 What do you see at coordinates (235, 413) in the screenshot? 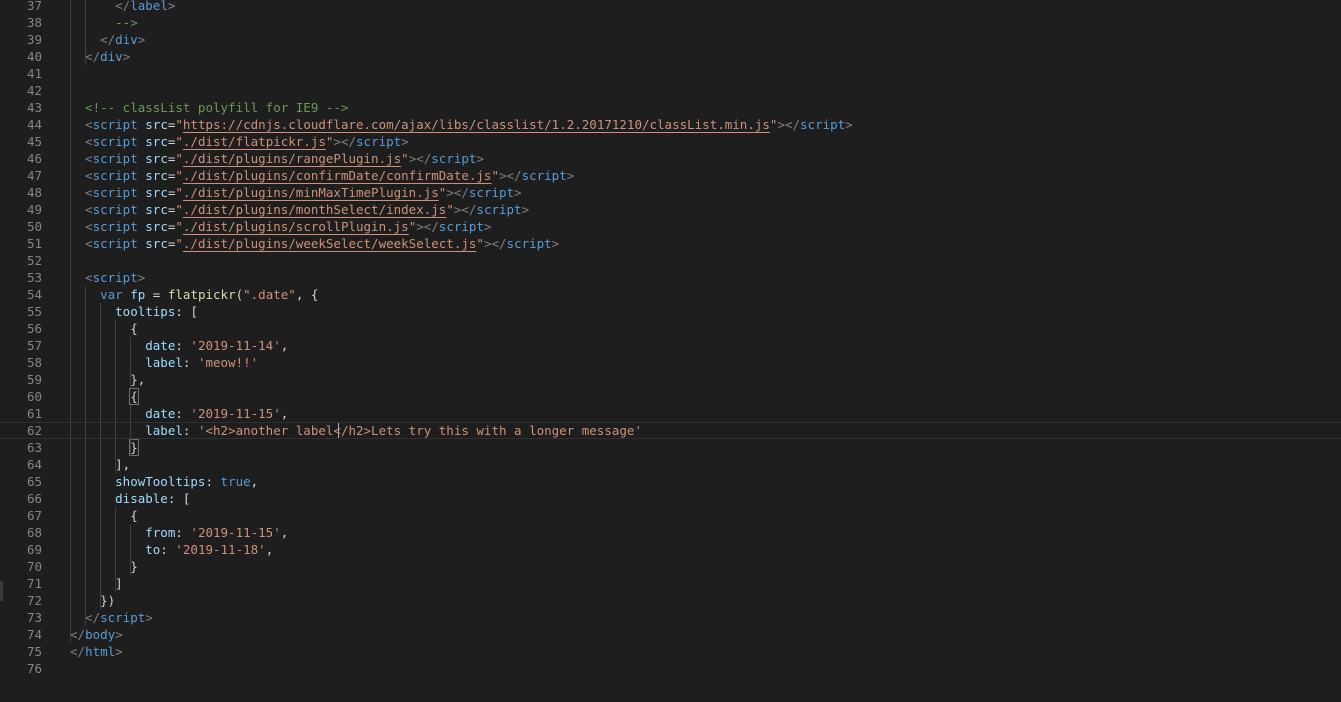
I see `code-token: '2019-11-15'` at bounding box center [235, 413].